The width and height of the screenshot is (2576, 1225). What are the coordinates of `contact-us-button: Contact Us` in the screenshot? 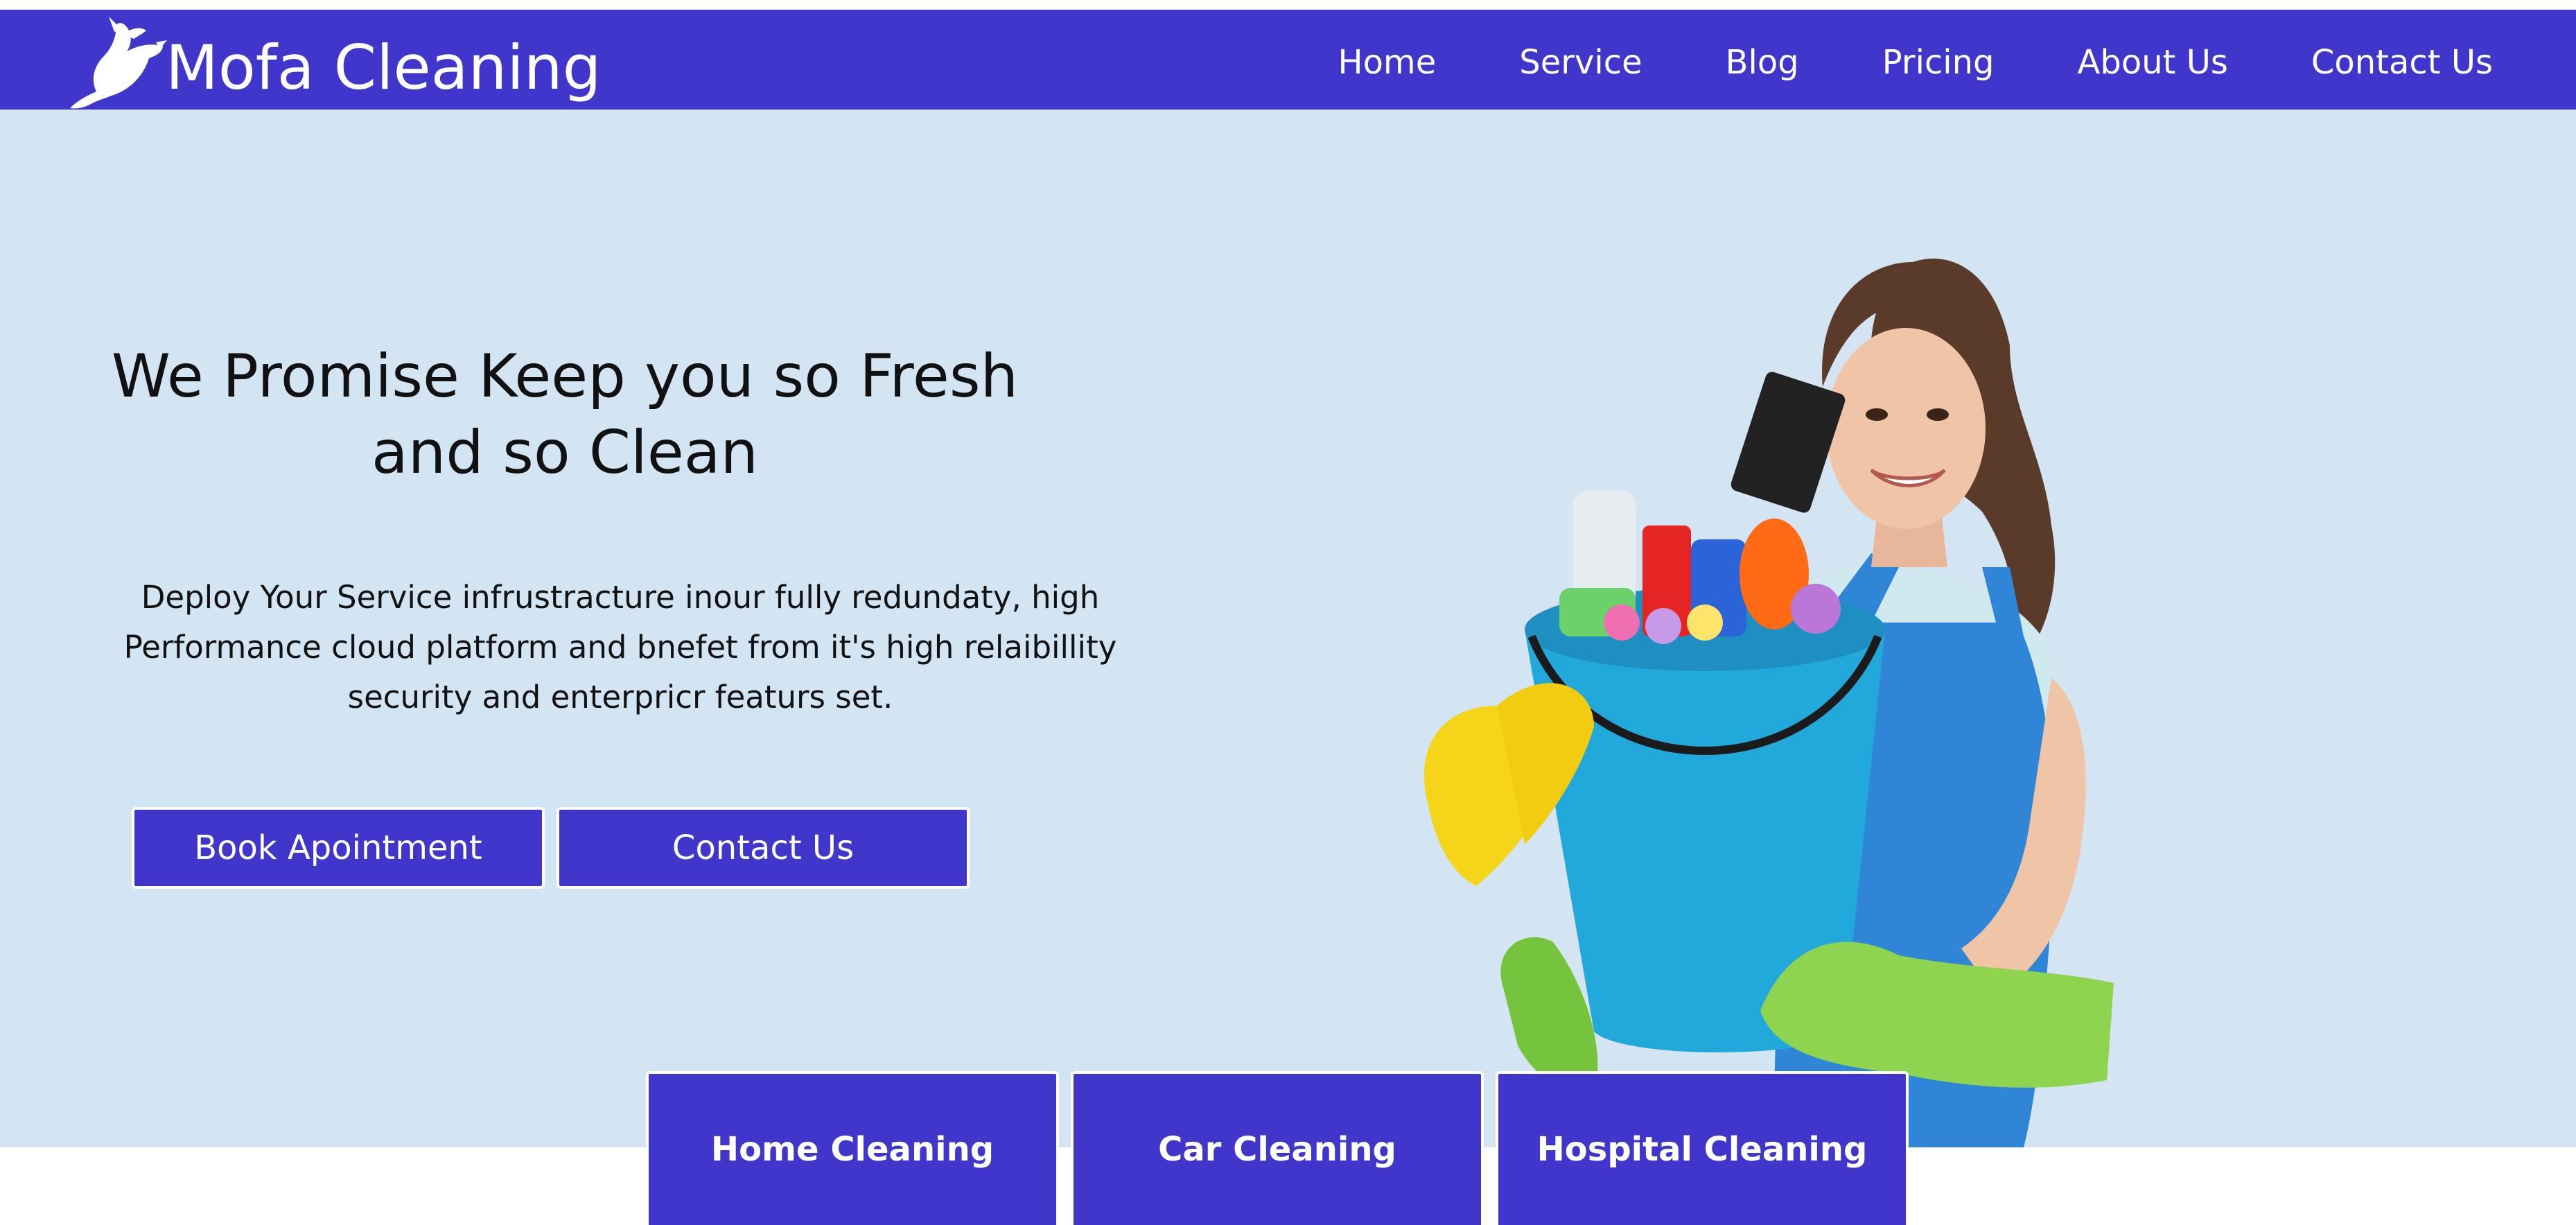 It's located at (763, 848).